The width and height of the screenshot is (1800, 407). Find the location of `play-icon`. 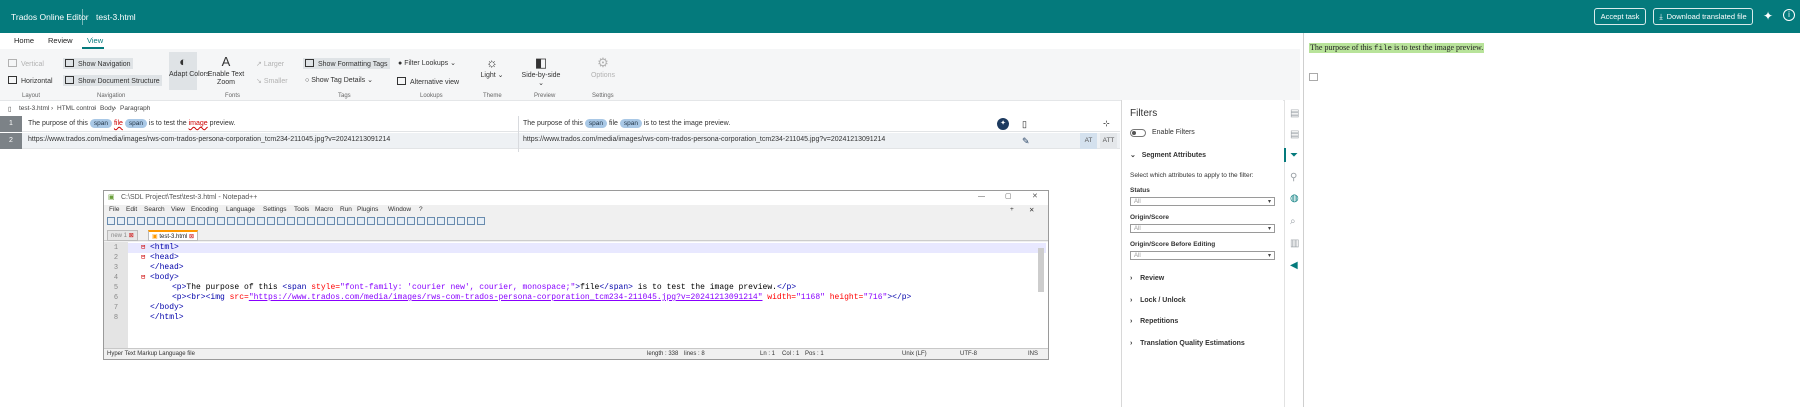

play-icon is located at coordinates (391, 221).